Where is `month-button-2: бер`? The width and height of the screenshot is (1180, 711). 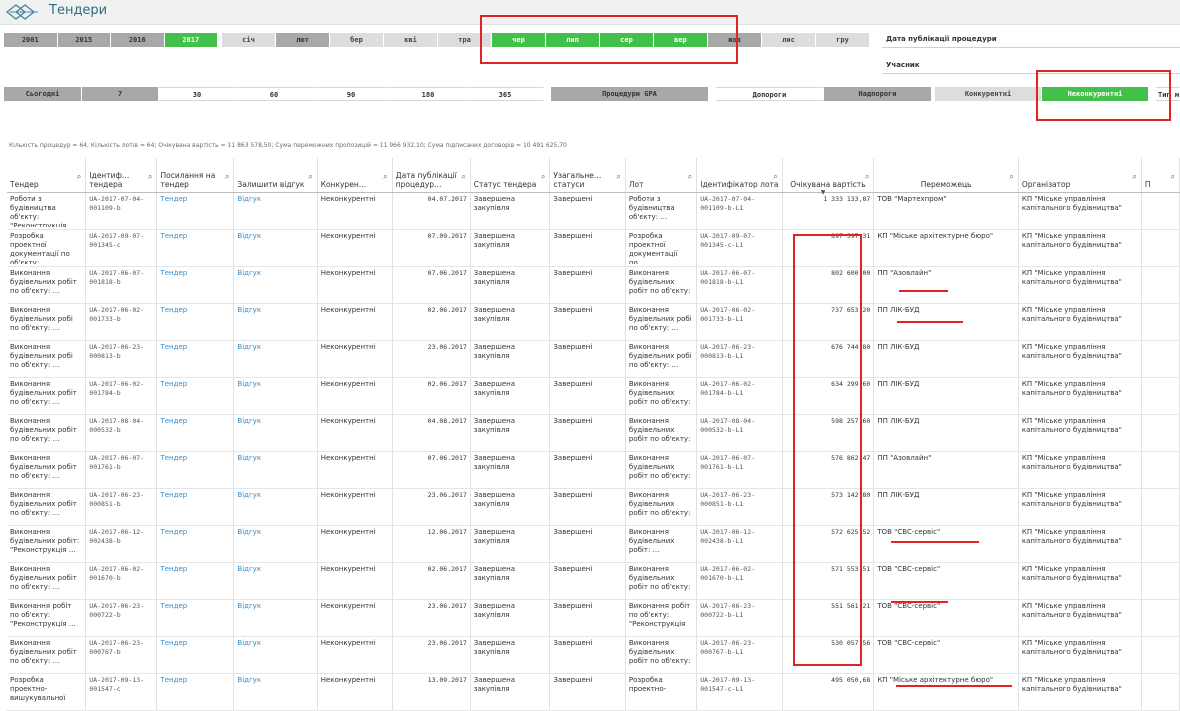
month-button-2: бер is located at coordinates (357, 40).